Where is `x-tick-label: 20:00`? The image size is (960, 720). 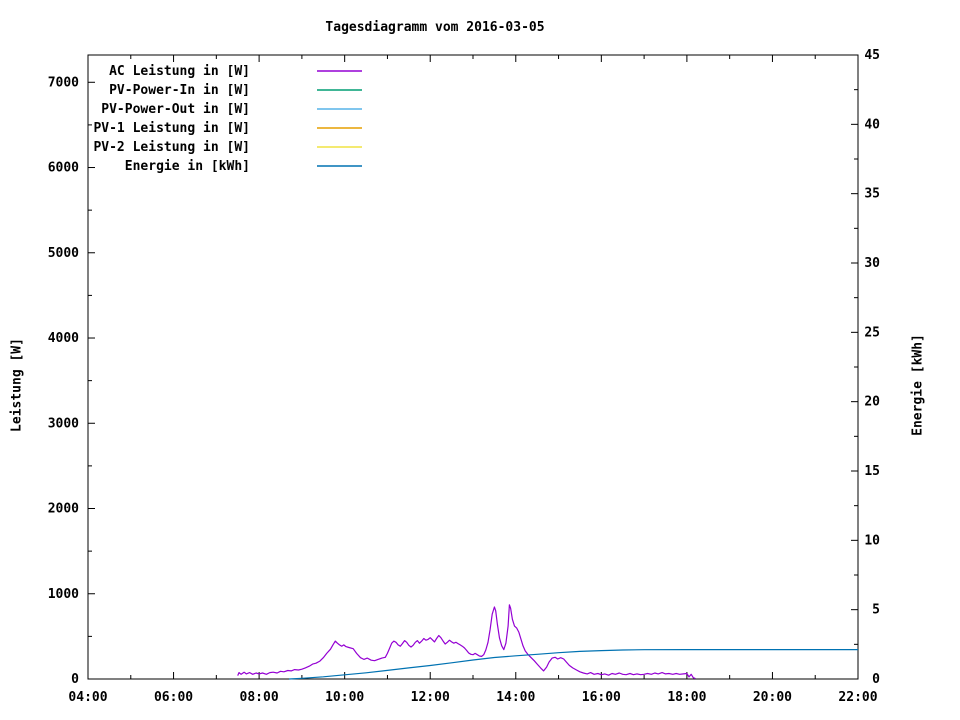 x-tick-label: 20:00 is located at coordinates (772, 697).